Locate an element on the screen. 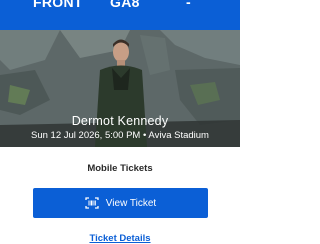 This screenshot has height=244, width=320. view-ticket-label: View Ticket is located at coordinates (131, 203).